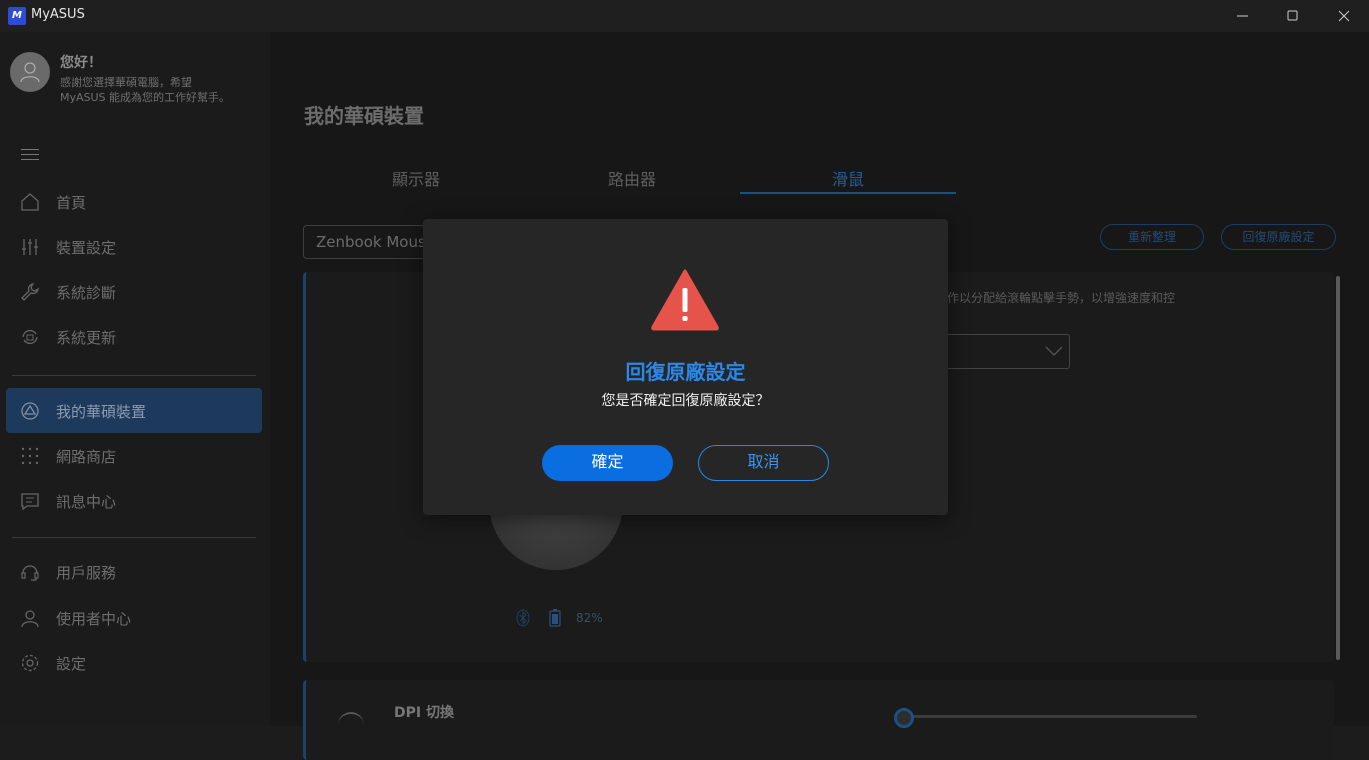 This screenshot has width=1369, height=760. Describe the element at coordinates (1344, 16) in the screenshot. I see `close-button` at that location.